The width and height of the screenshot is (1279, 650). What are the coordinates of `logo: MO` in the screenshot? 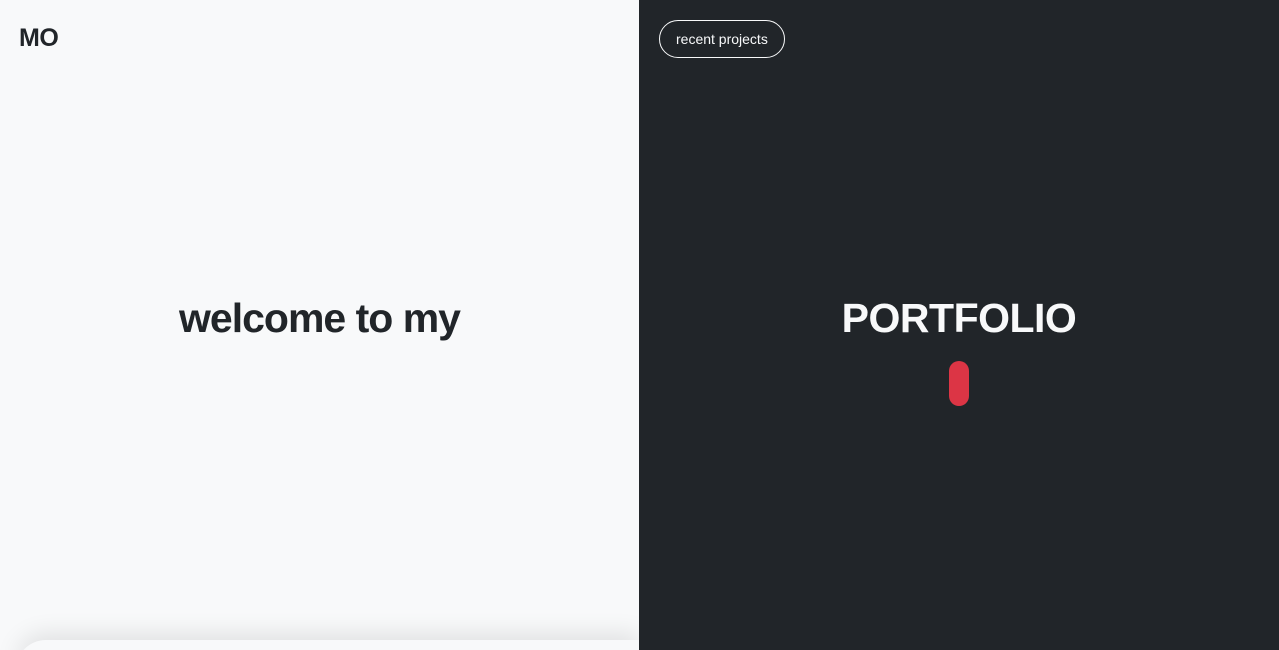 It's located at (39, 38).